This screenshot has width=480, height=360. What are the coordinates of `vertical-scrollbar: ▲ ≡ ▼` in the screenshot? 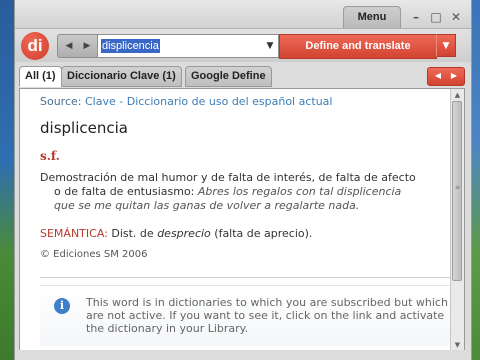 It's located at (457, 220).